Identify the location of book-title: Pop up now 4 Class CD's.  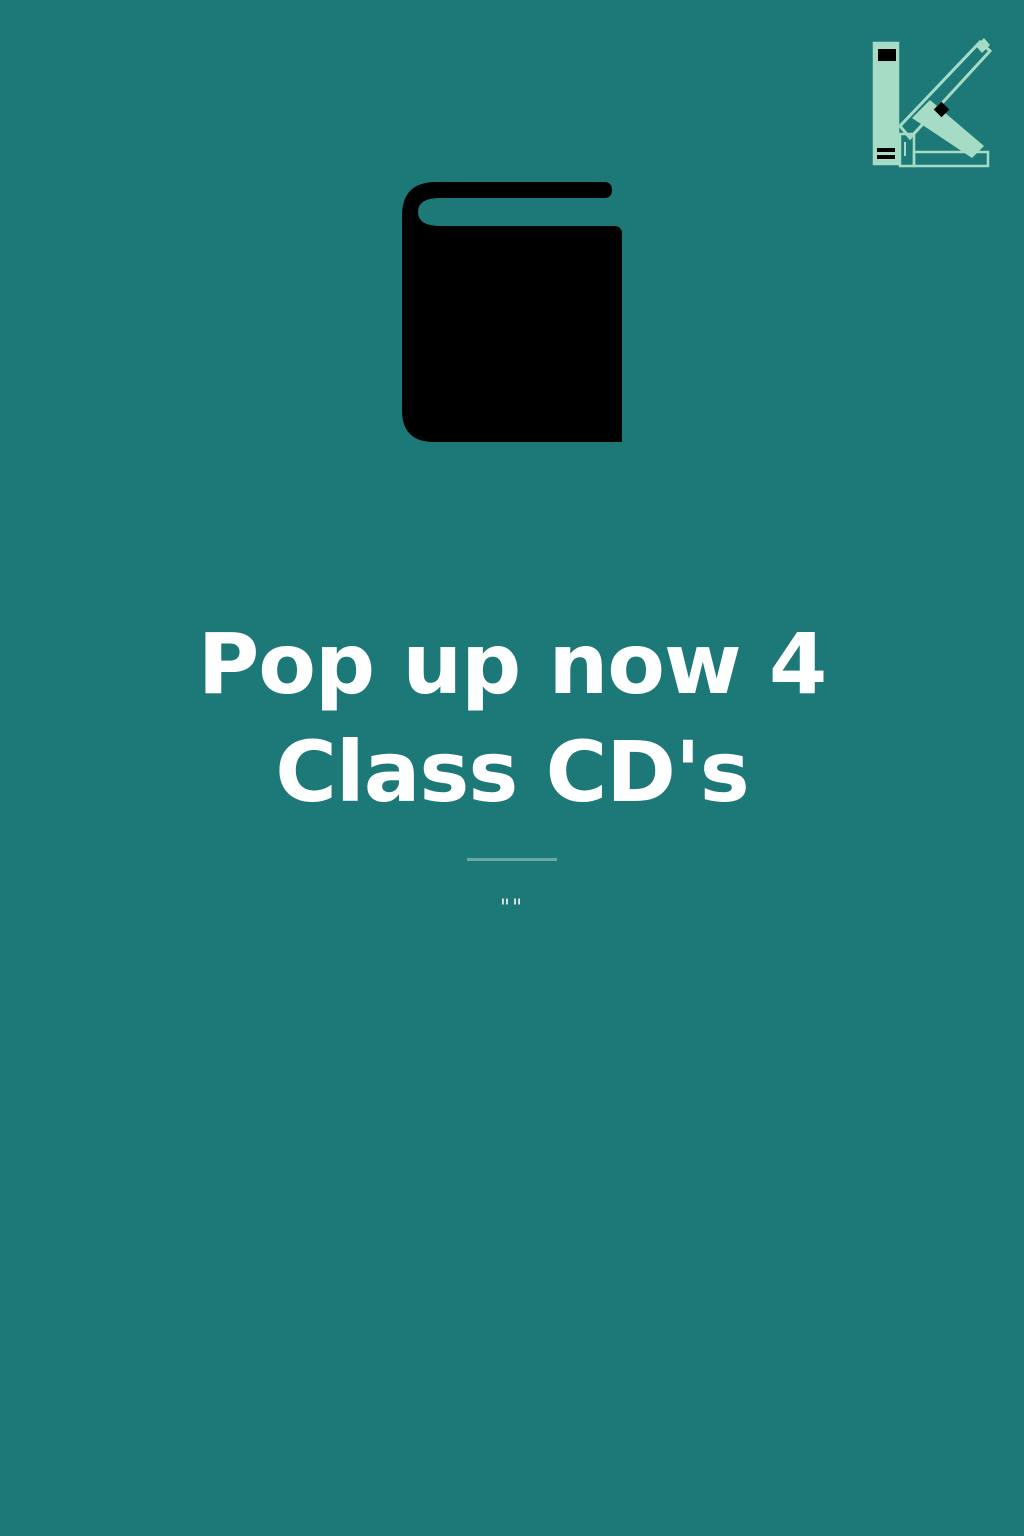
(512, 718).